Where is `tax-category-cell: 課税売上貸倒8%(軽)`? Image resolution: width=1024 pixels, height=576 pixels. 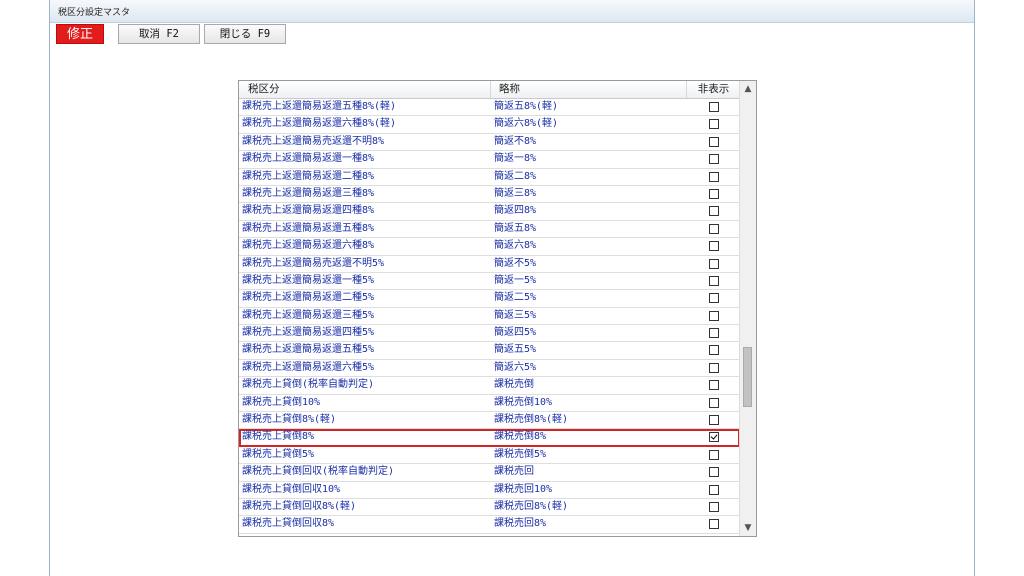 tax-category-cell: 課税売上貸倒8%(軽) is located at coordinates (365, 420).